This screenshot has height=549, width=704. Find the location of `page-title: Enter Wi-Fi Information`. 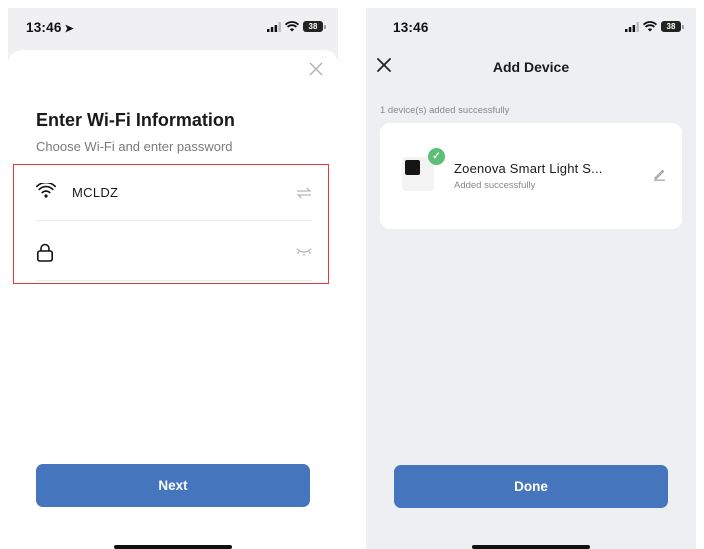

page-title: Enter Wi-Fi Information is located at coordinates (135, 120).